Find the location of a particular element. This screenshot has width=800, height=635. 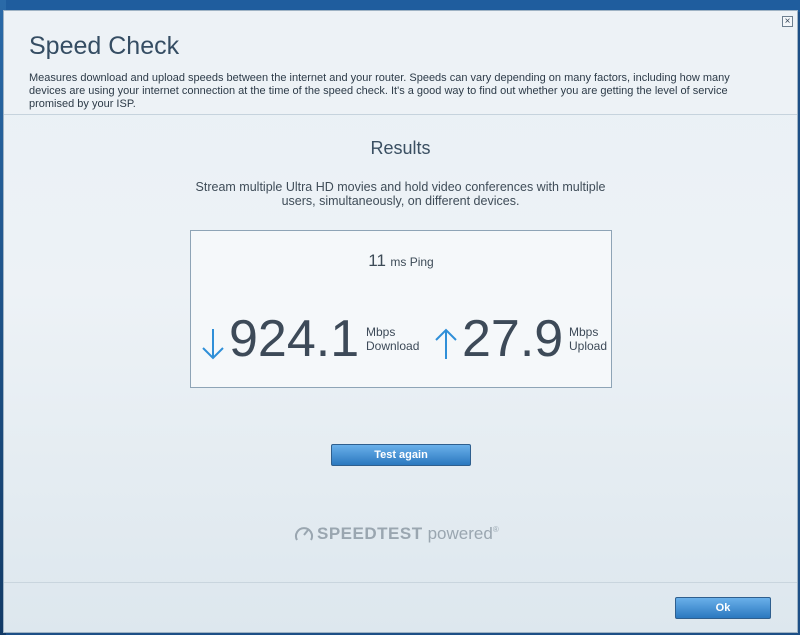

upload-label: Upload is located at coordinates (588, 346).